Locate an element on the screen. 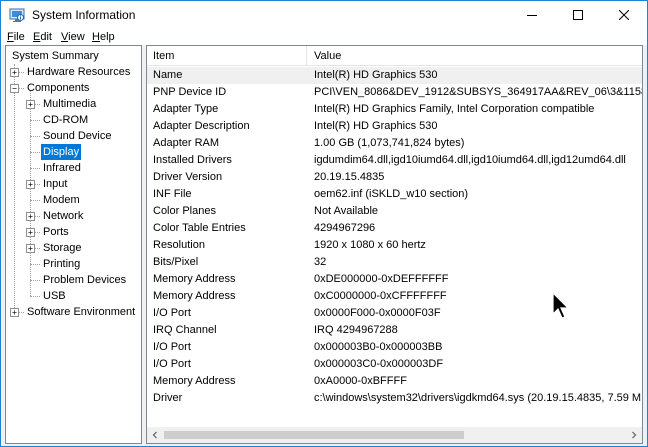 The height and width of the screenshot is (447, 648). tree-item-system-summary: System Summary is located at coordinates (55, 56).